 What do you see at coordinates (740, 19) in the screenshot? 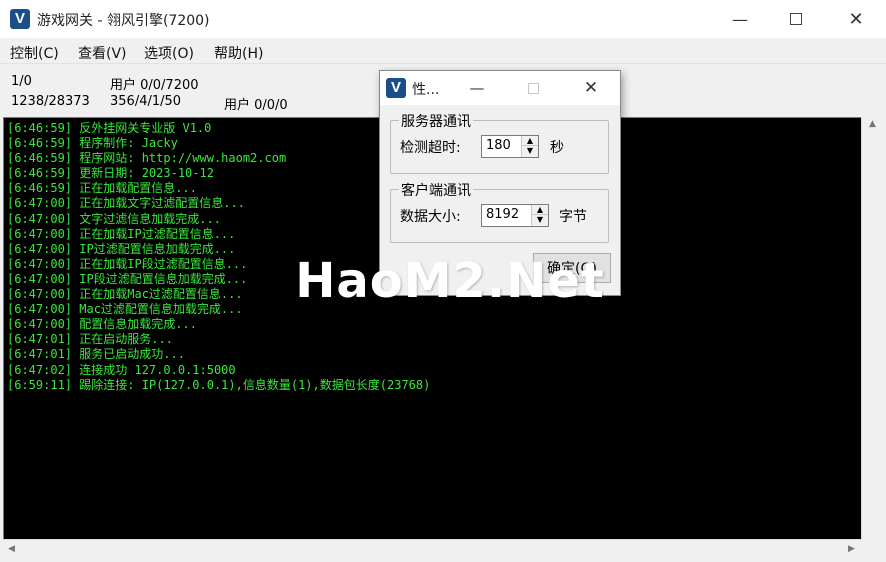
I see `minimize-button: —` at bounding box center [740, 19].